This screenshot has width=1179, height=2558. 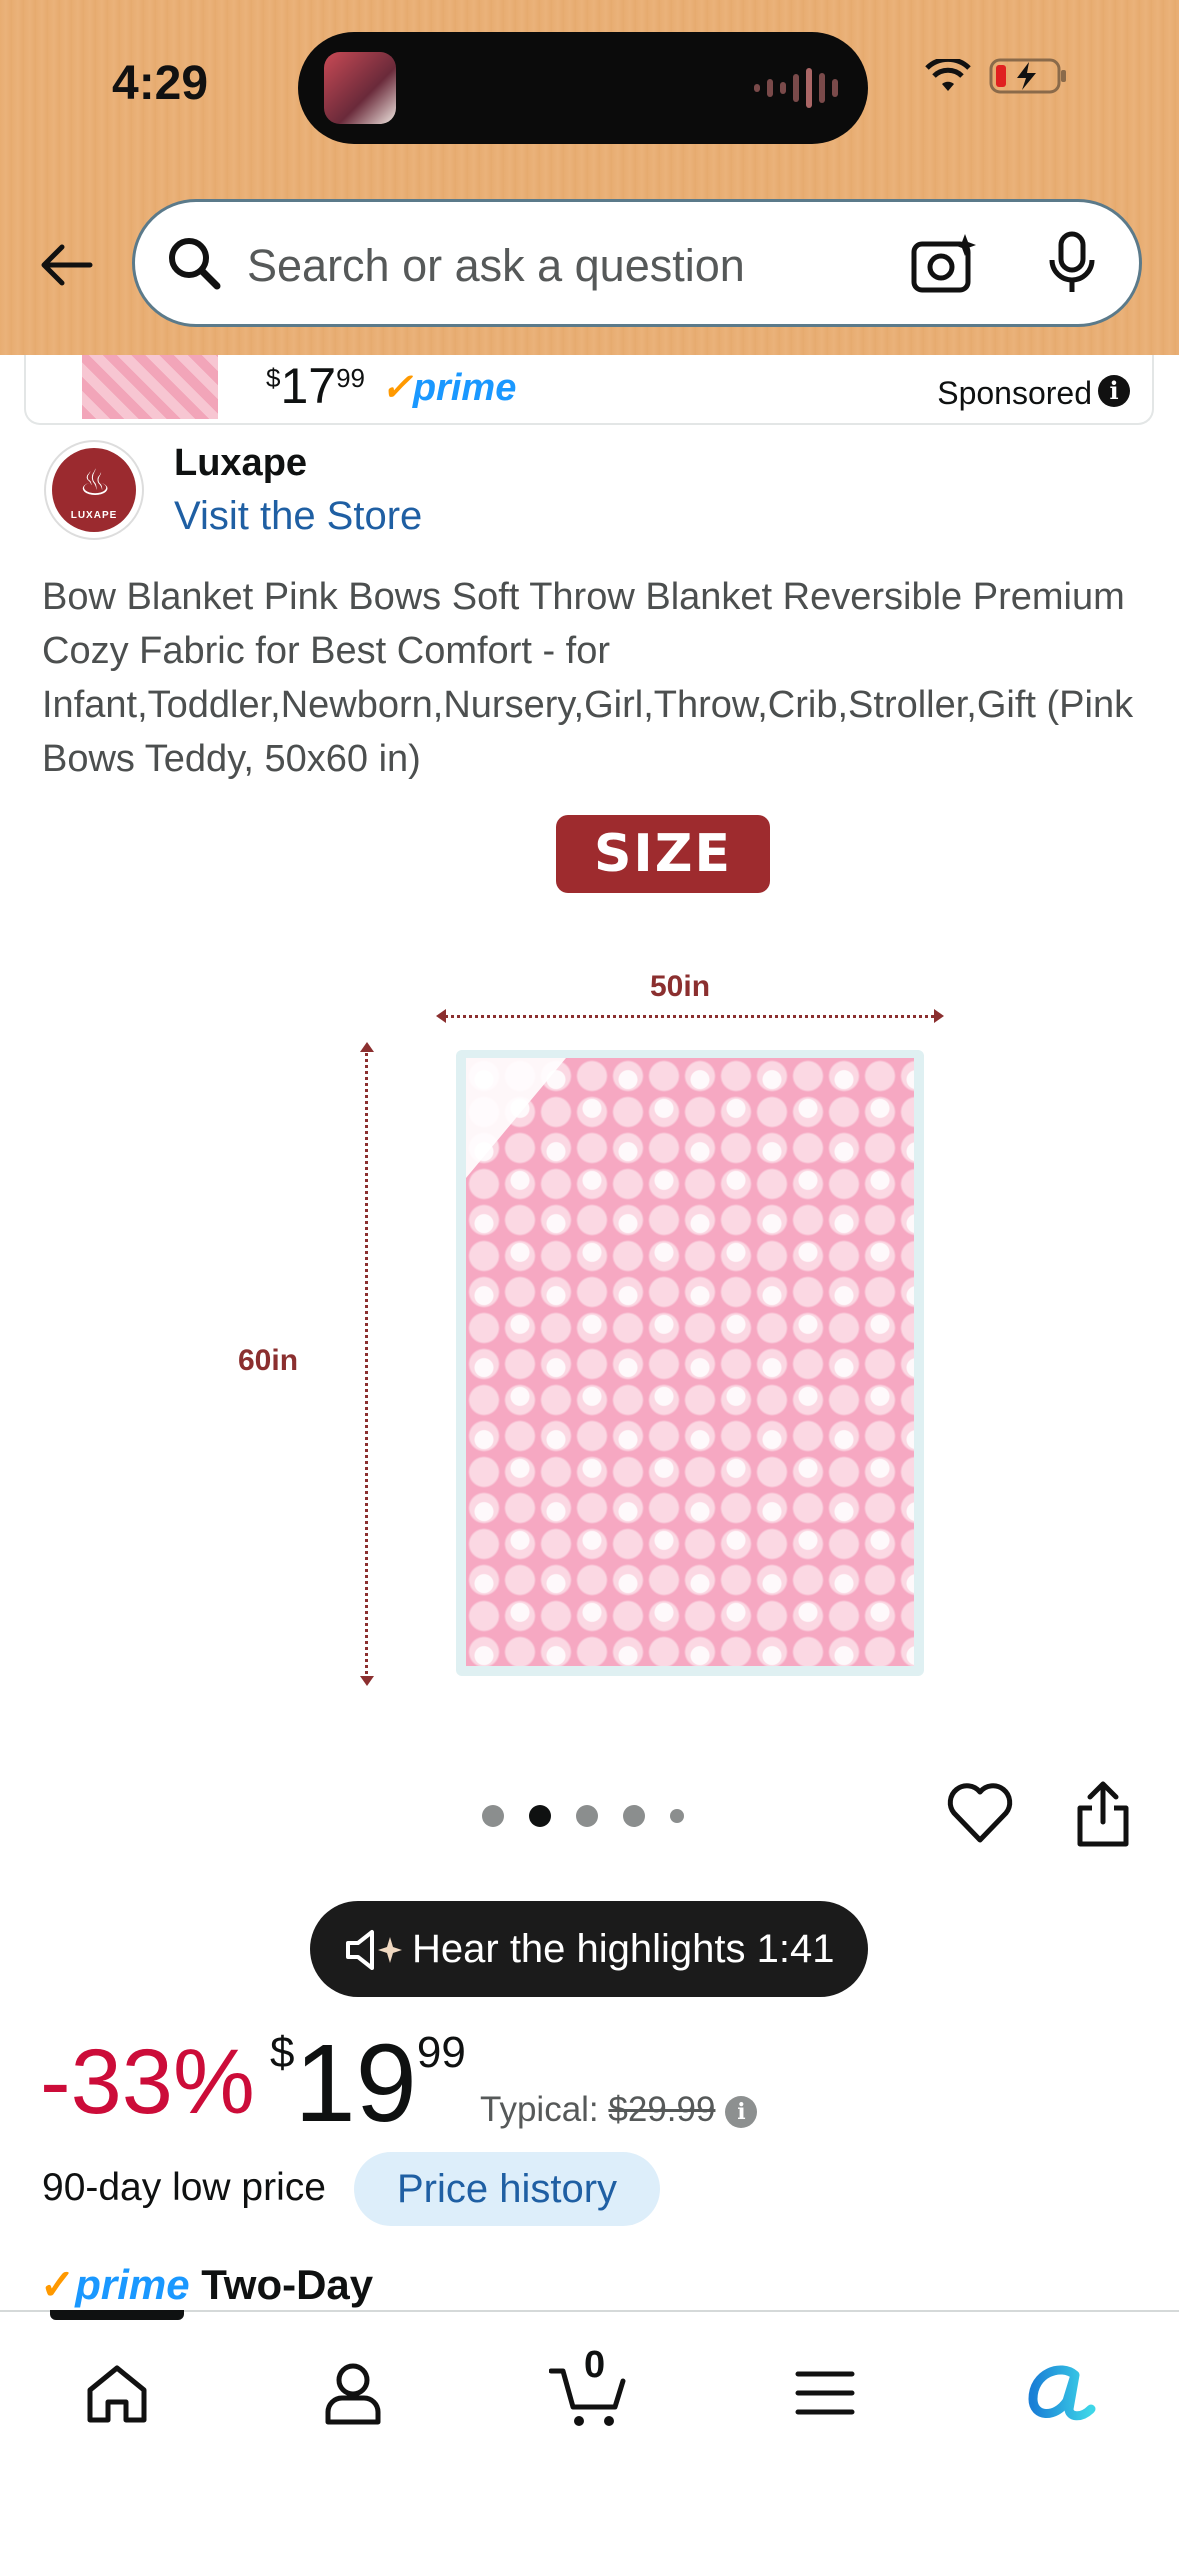 I want to click on sponsored-product-strip: $1799 ✓prime Sponsored i, so click(x=589, y=390).